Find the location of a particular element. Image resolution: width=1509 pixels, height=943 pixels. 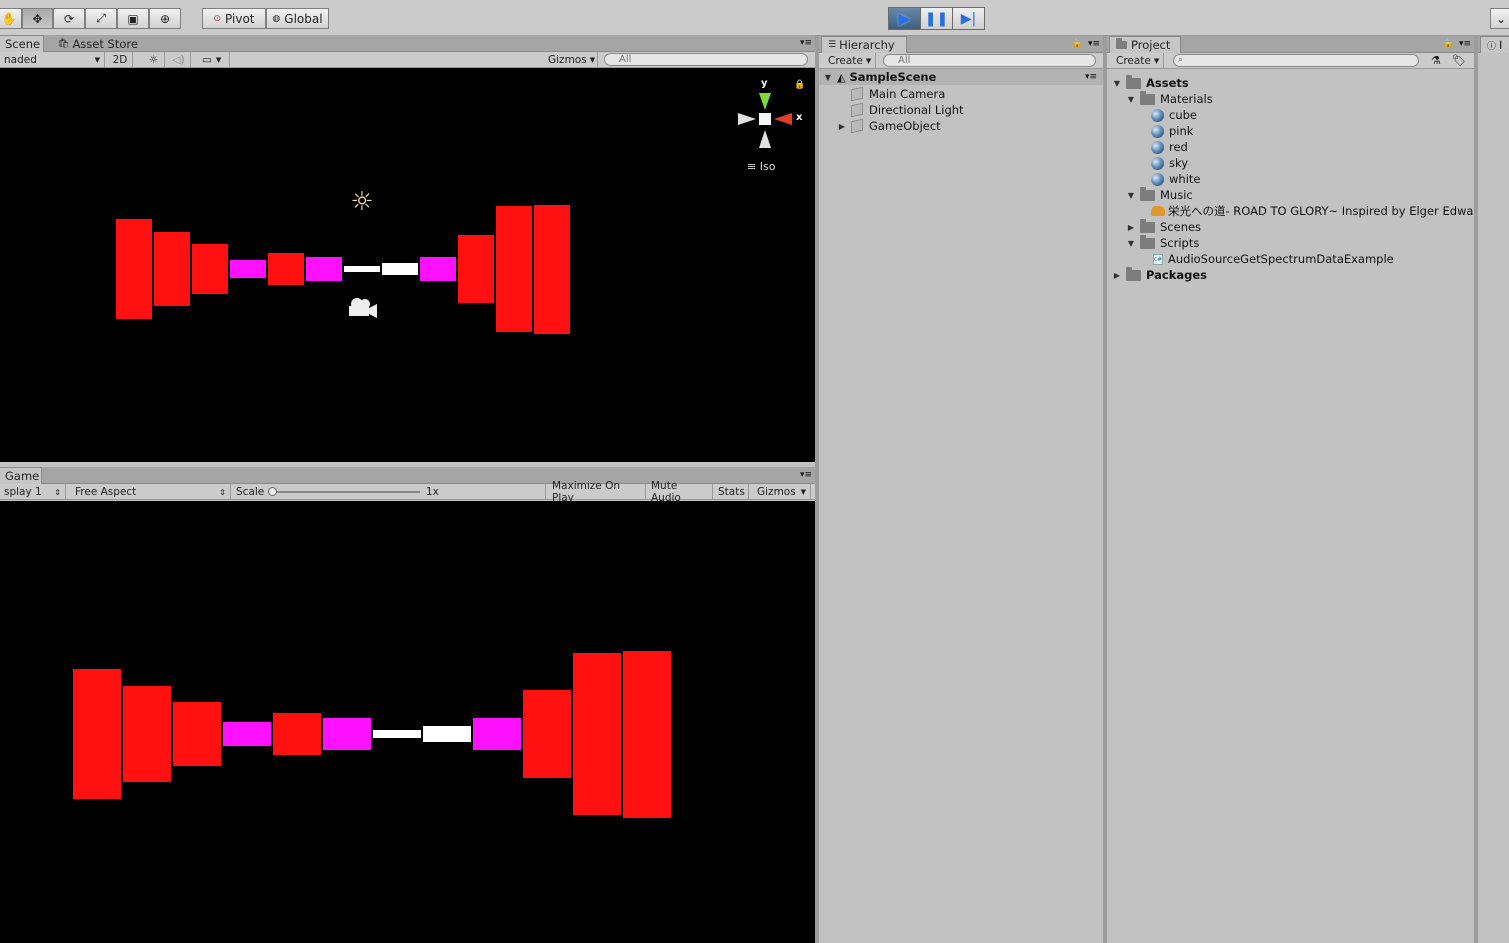

project-material-white: white is located at coordinates (1175, 179).